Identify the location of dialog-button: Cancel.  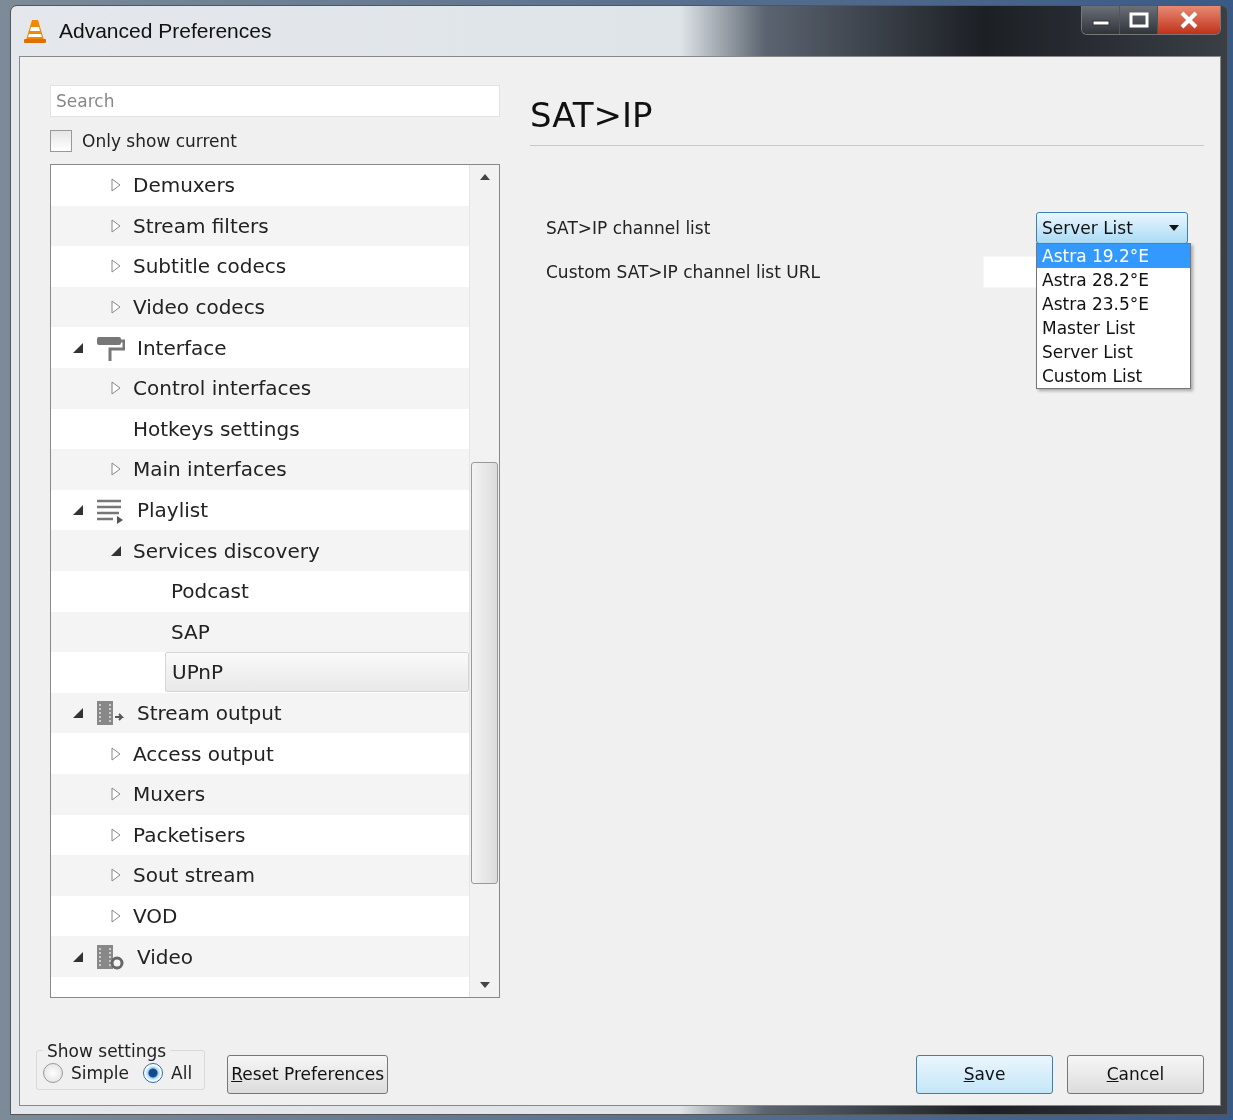
(1135, 1074).